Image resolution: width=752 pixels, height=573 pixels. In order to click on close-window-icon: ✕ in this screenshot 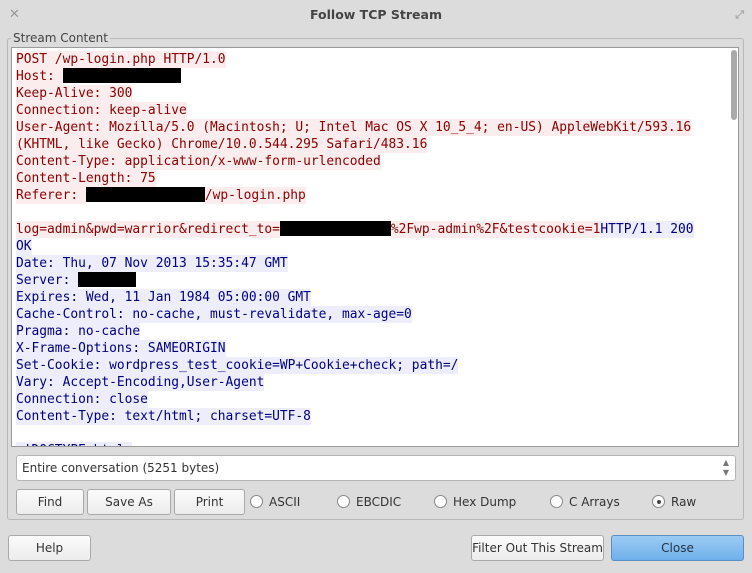, I will do `click(14, 15)`.